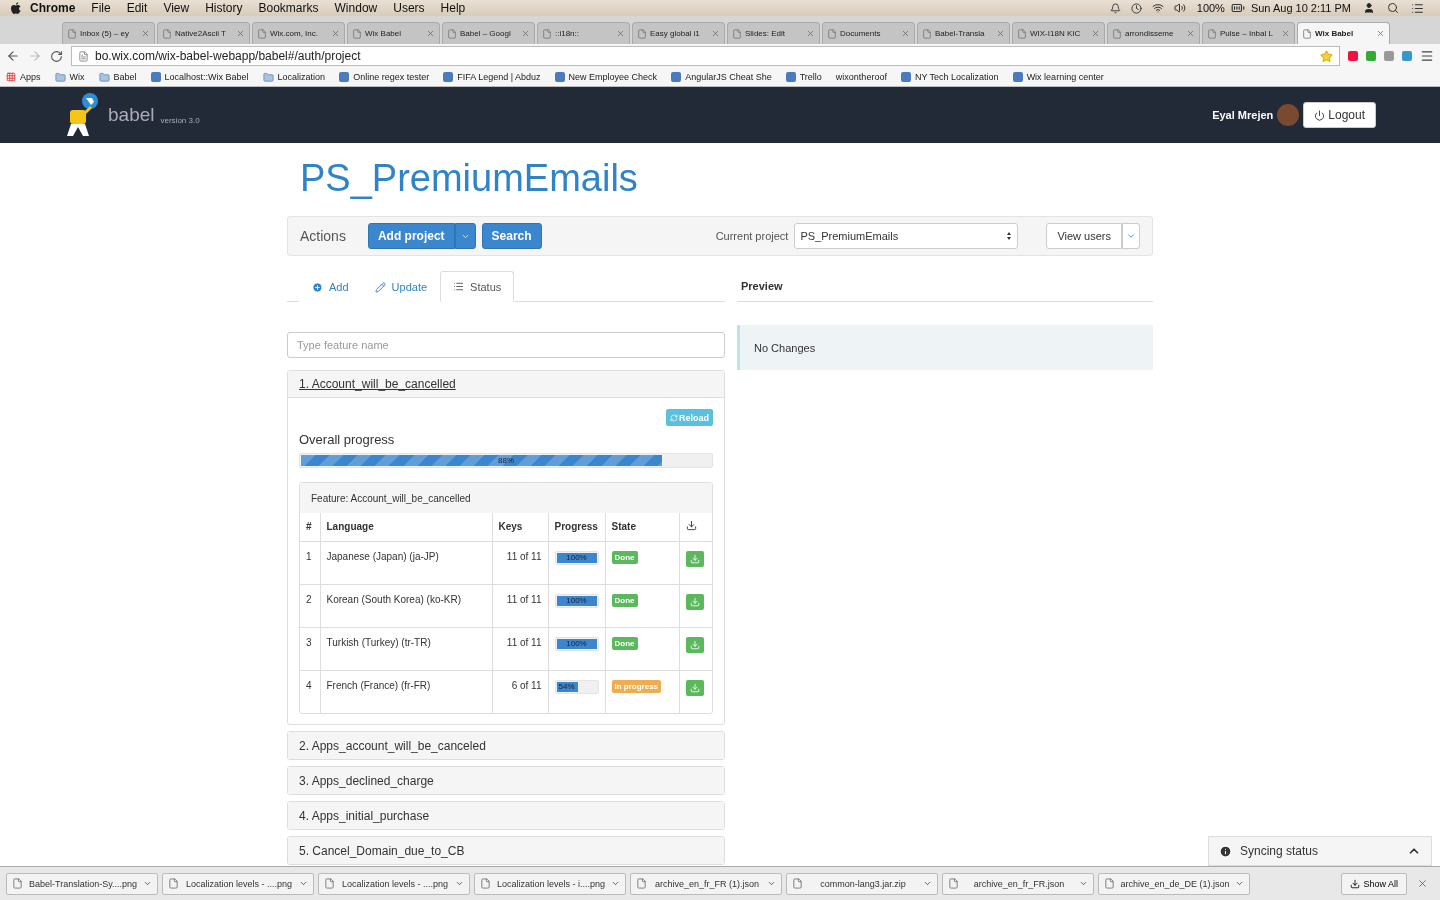  What do you see at coordinates (1084, 236) in the screenshot?
I see `view-users-button: View users` at bounding box center [1084, 236].